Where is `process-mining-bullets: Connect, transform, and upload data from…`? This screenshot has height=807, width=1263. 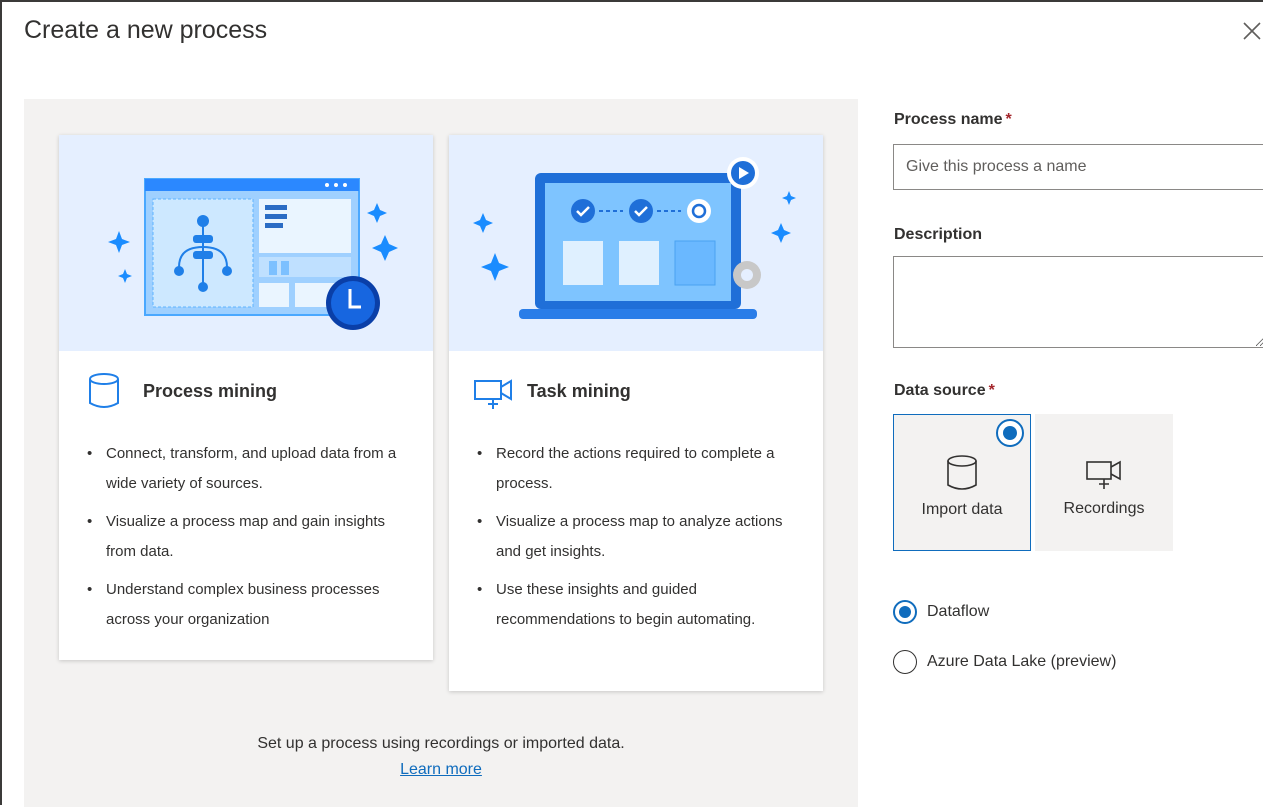
process-mining-bullets: Connect, transform, and upload data from… is located at coordinates (249, 541).